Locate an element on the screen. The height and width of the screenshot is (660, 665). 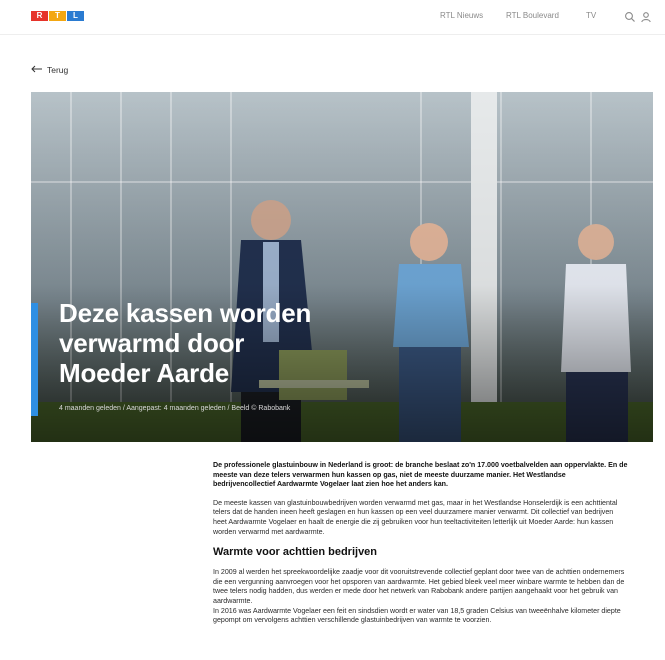
top-navigation-bar: R T L RTL Nieuws RTL Boulevard TV is located at coordinates (332, 17).